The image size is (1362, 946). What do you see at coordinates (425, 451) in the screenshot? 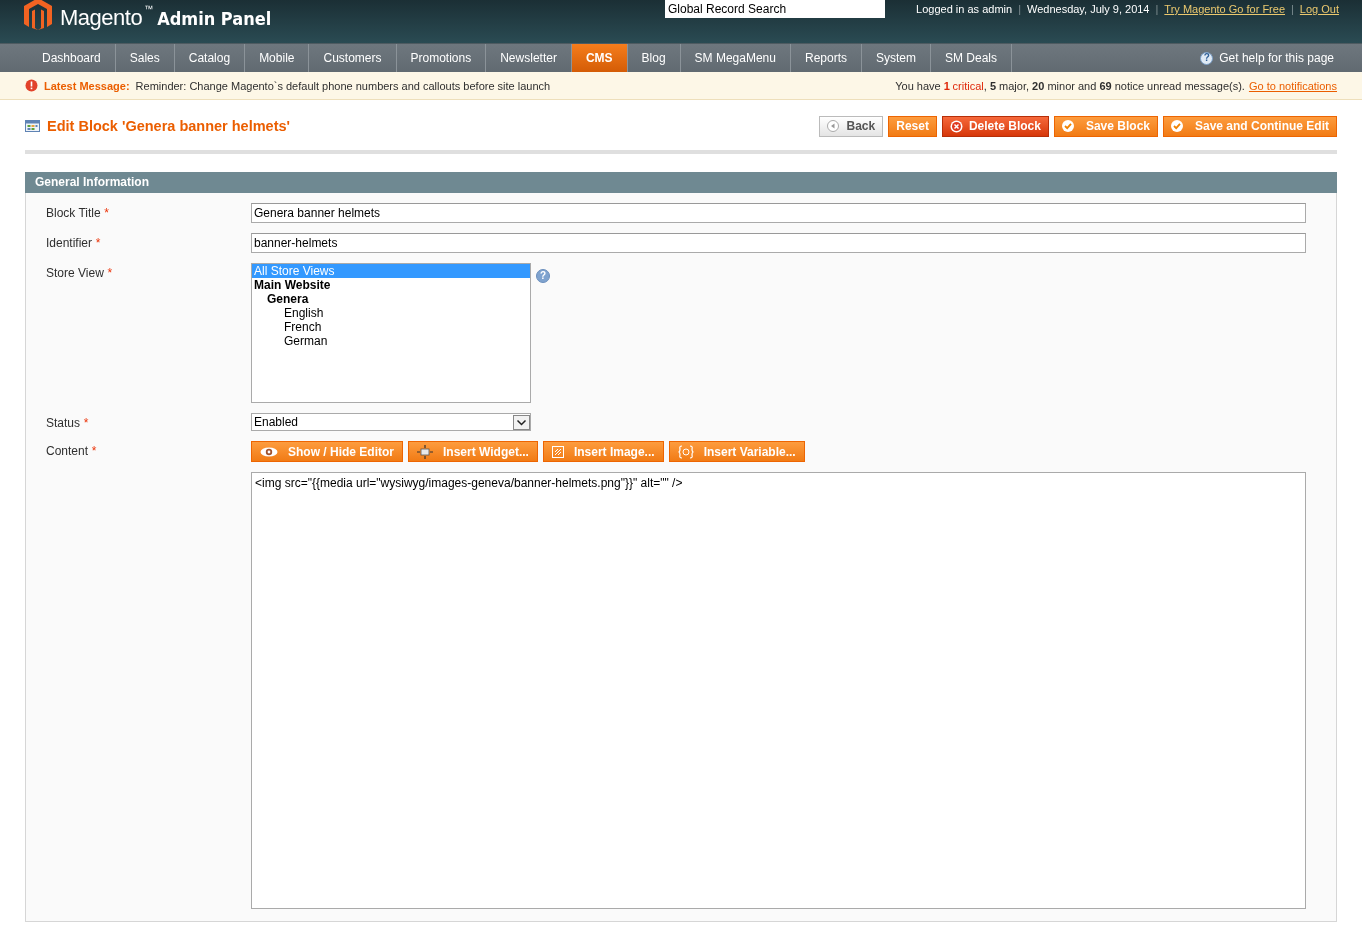
I see `widget-icon` at bounding box center [425, 451].